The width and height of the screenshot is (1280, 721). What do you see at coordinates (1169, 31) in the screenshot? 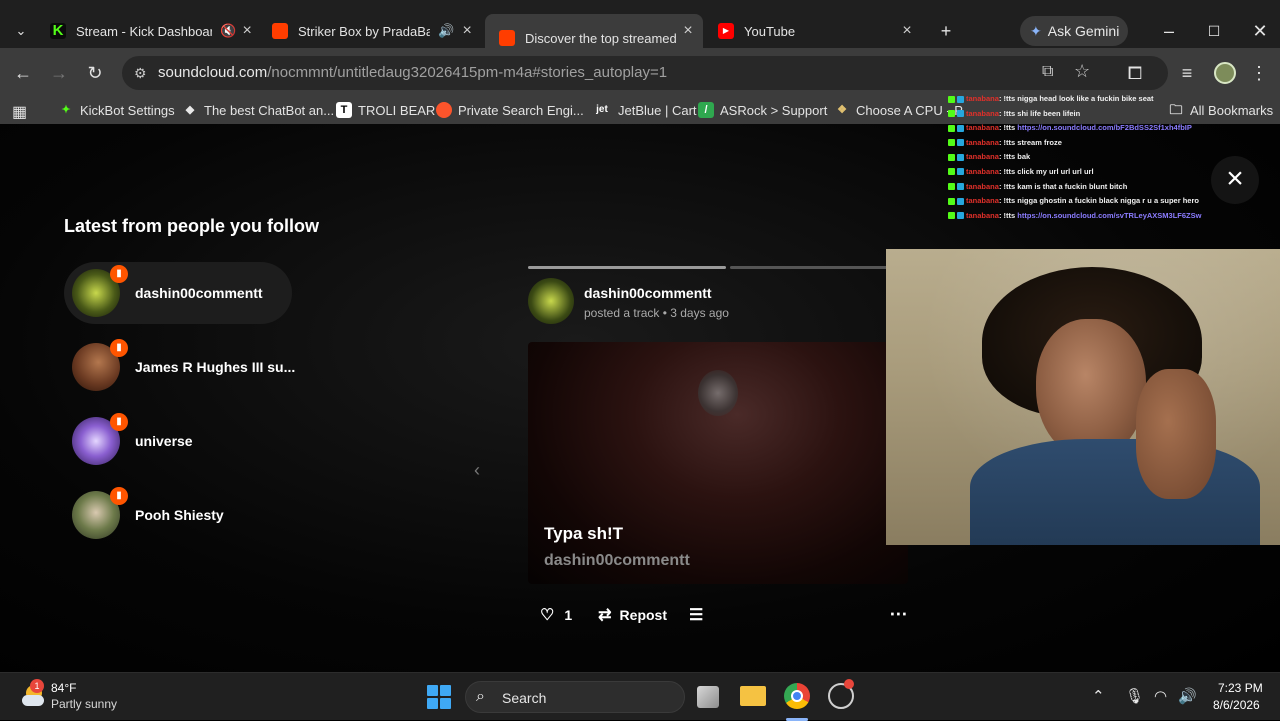
I see `minimize-icon: –` at bounding box center [1169, 31].